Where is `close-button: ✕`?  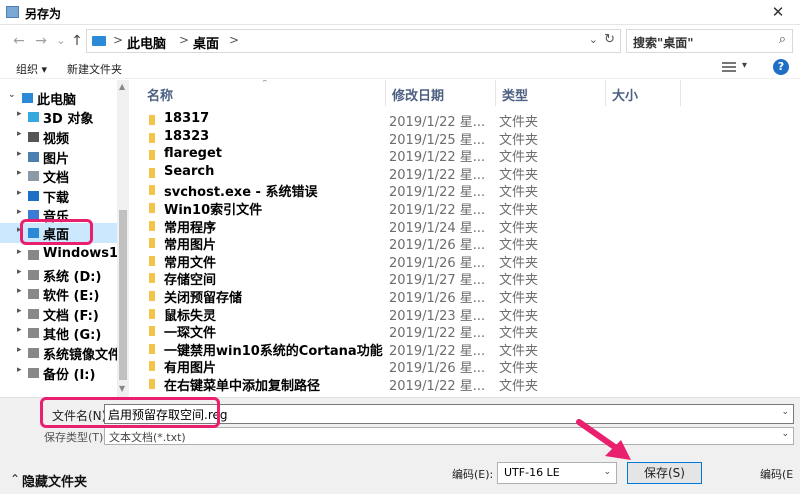 close-button: ✕ is located at coordinates (778, 12).